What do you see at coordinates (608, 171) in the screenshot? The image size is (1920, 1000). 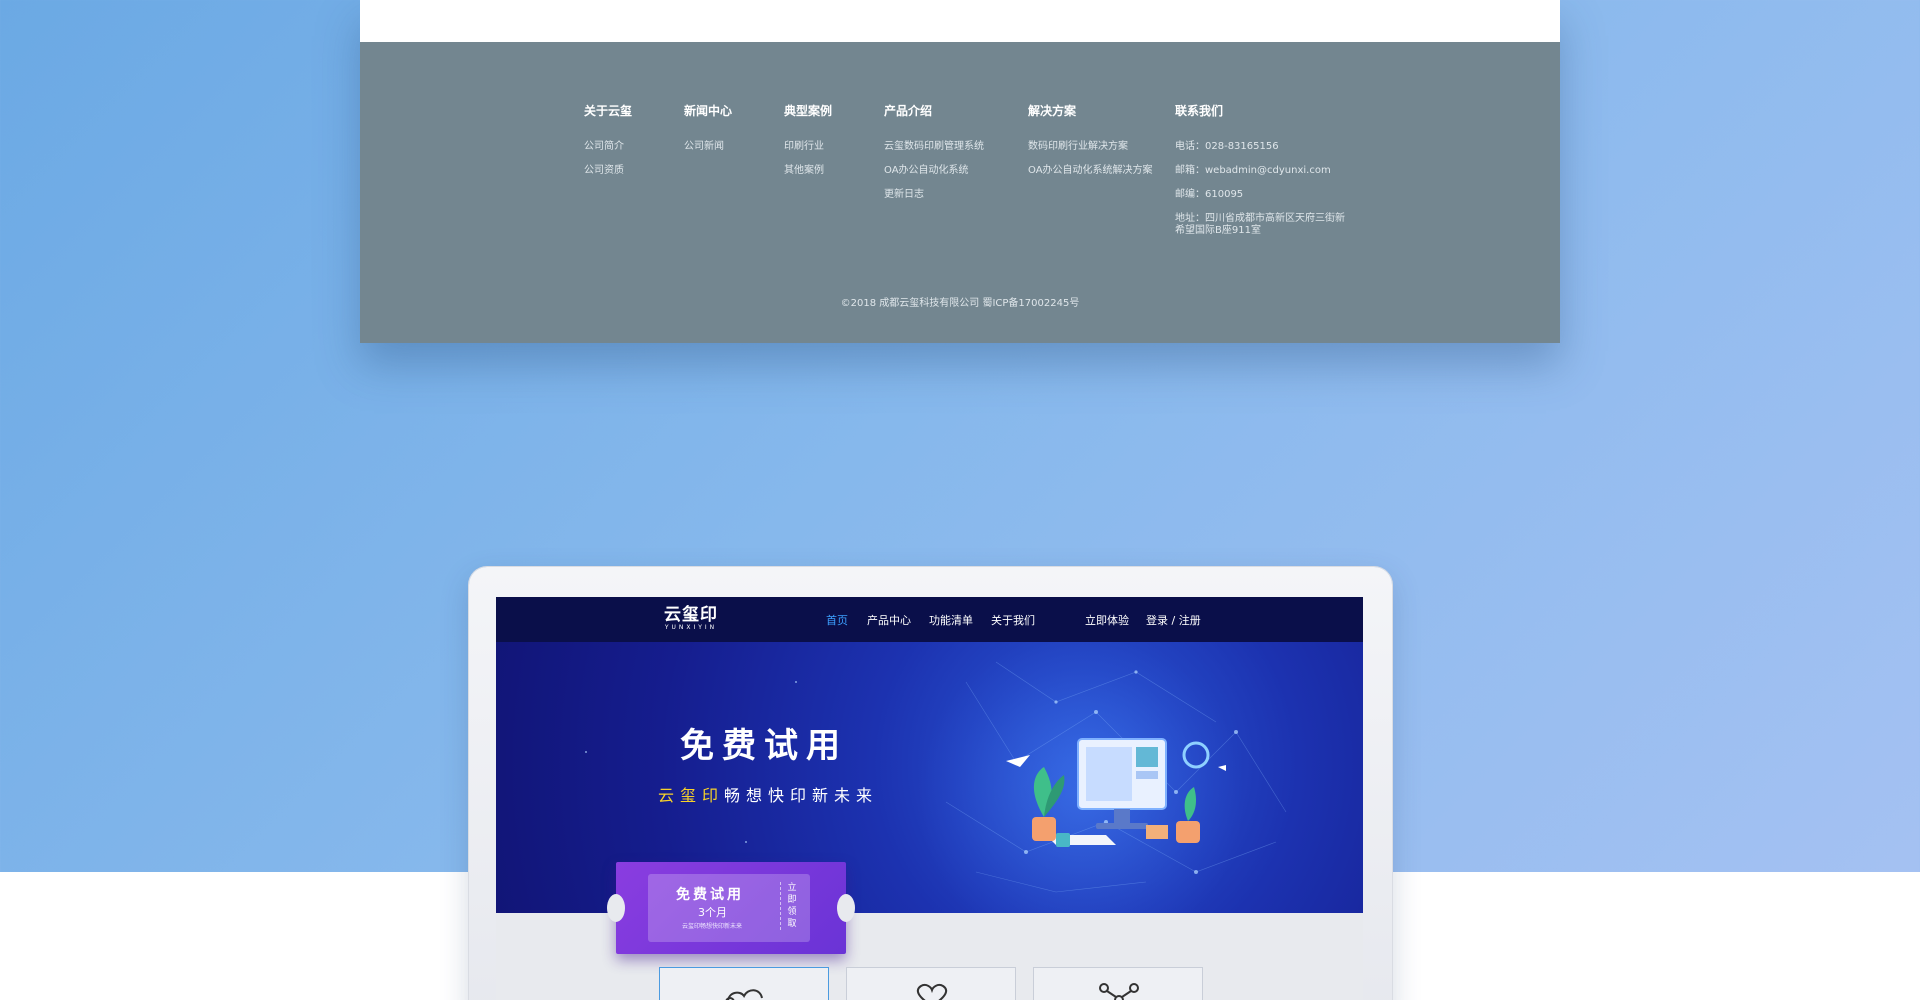 I see `footer-link-company-qualification: 公司资质` at bounding box center [608, 171].